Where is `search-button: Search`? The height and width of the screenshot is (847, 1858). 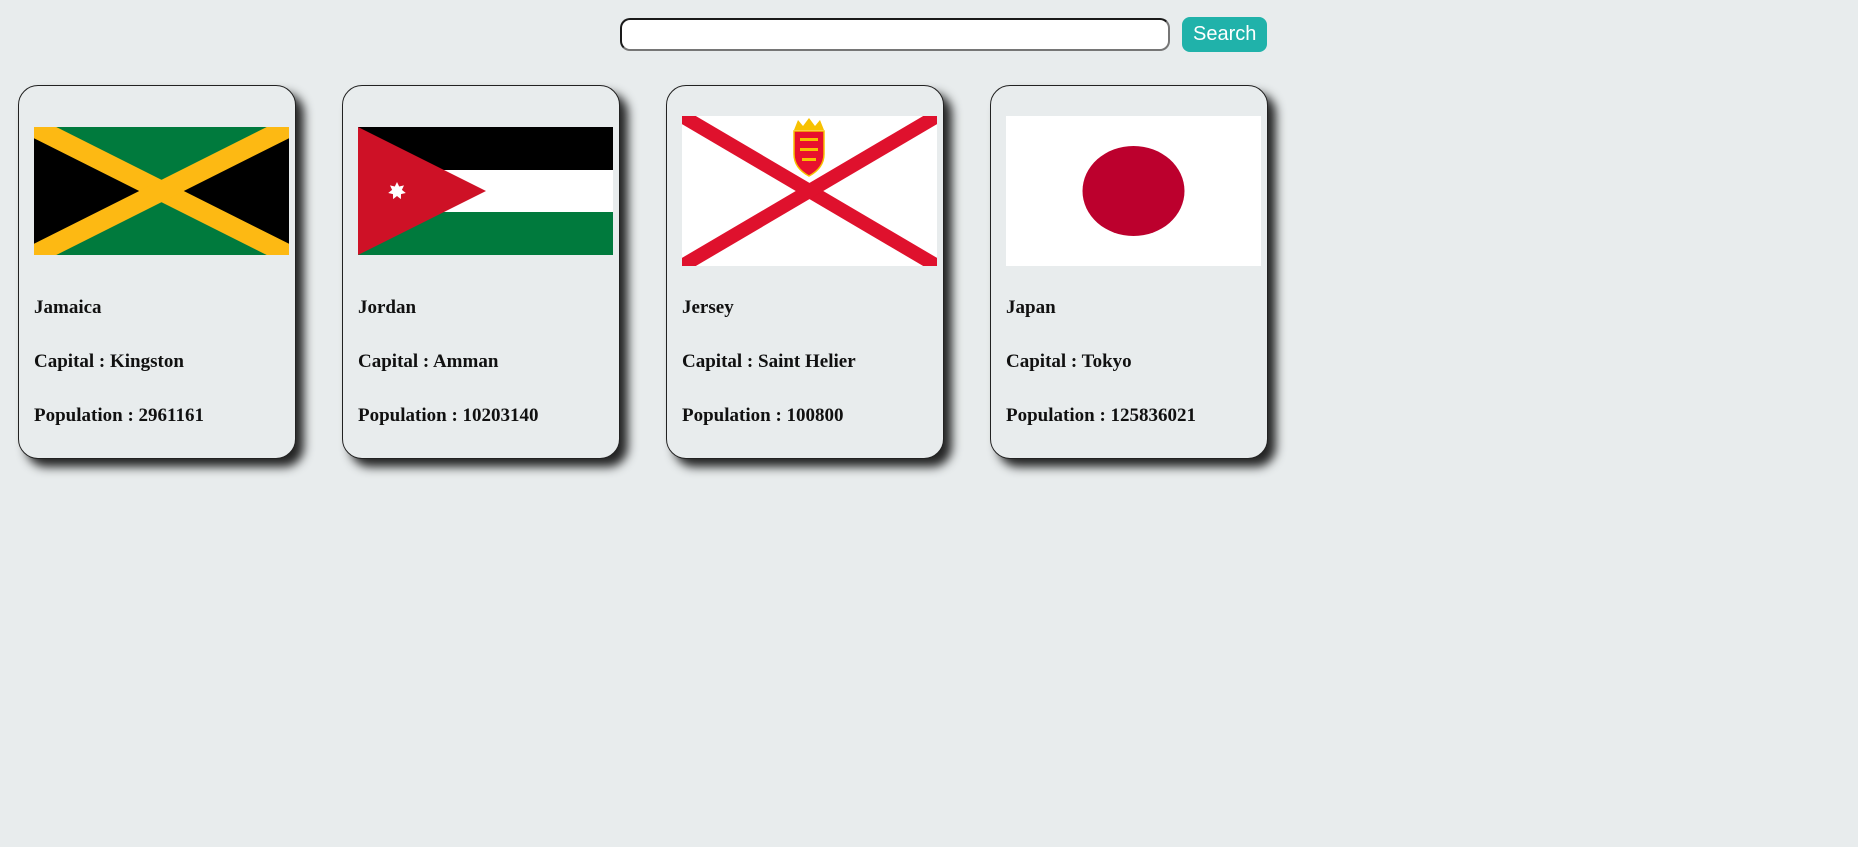
search-button: Search is located at coordinates (1225, 34).